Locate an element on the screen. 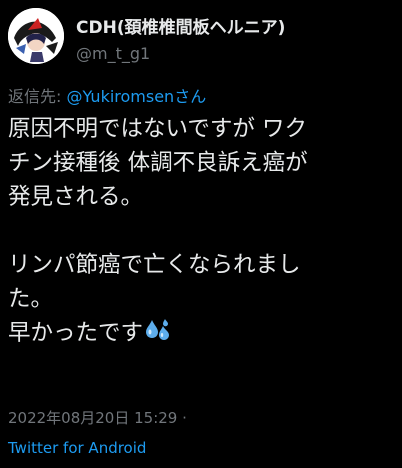  reply-context: 返信先: @Yukiromsenさん is located at coordinates (107, 95).